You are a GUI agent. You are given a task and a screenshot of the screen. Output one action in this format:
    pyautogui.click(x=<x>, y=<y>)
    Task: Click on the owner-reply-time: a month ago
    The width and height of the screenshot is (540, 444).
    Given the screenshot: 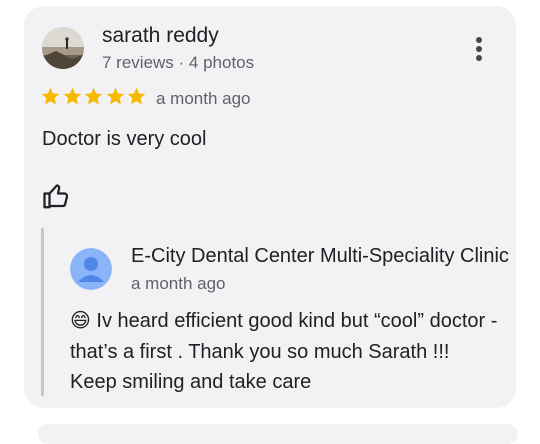 What is the action you would take?
    pyautogui.click(x=178, y=283)
    